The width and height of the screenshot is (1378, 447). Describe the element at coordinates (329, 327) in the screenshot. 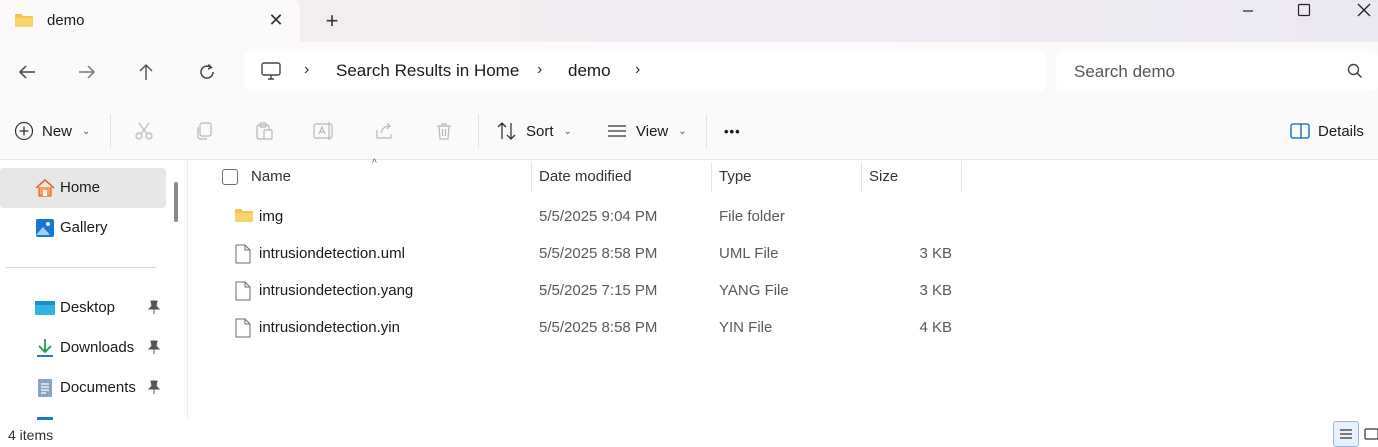

I see `file-name: intrusiondetection.yin` at that location.